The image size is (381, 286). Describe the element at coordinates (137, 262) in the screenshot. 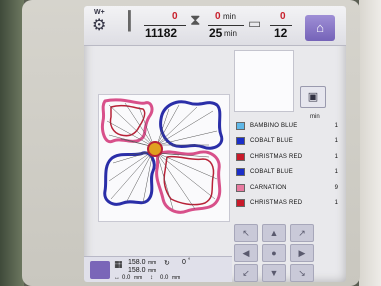

I see `width-value: 158.0` at that location.